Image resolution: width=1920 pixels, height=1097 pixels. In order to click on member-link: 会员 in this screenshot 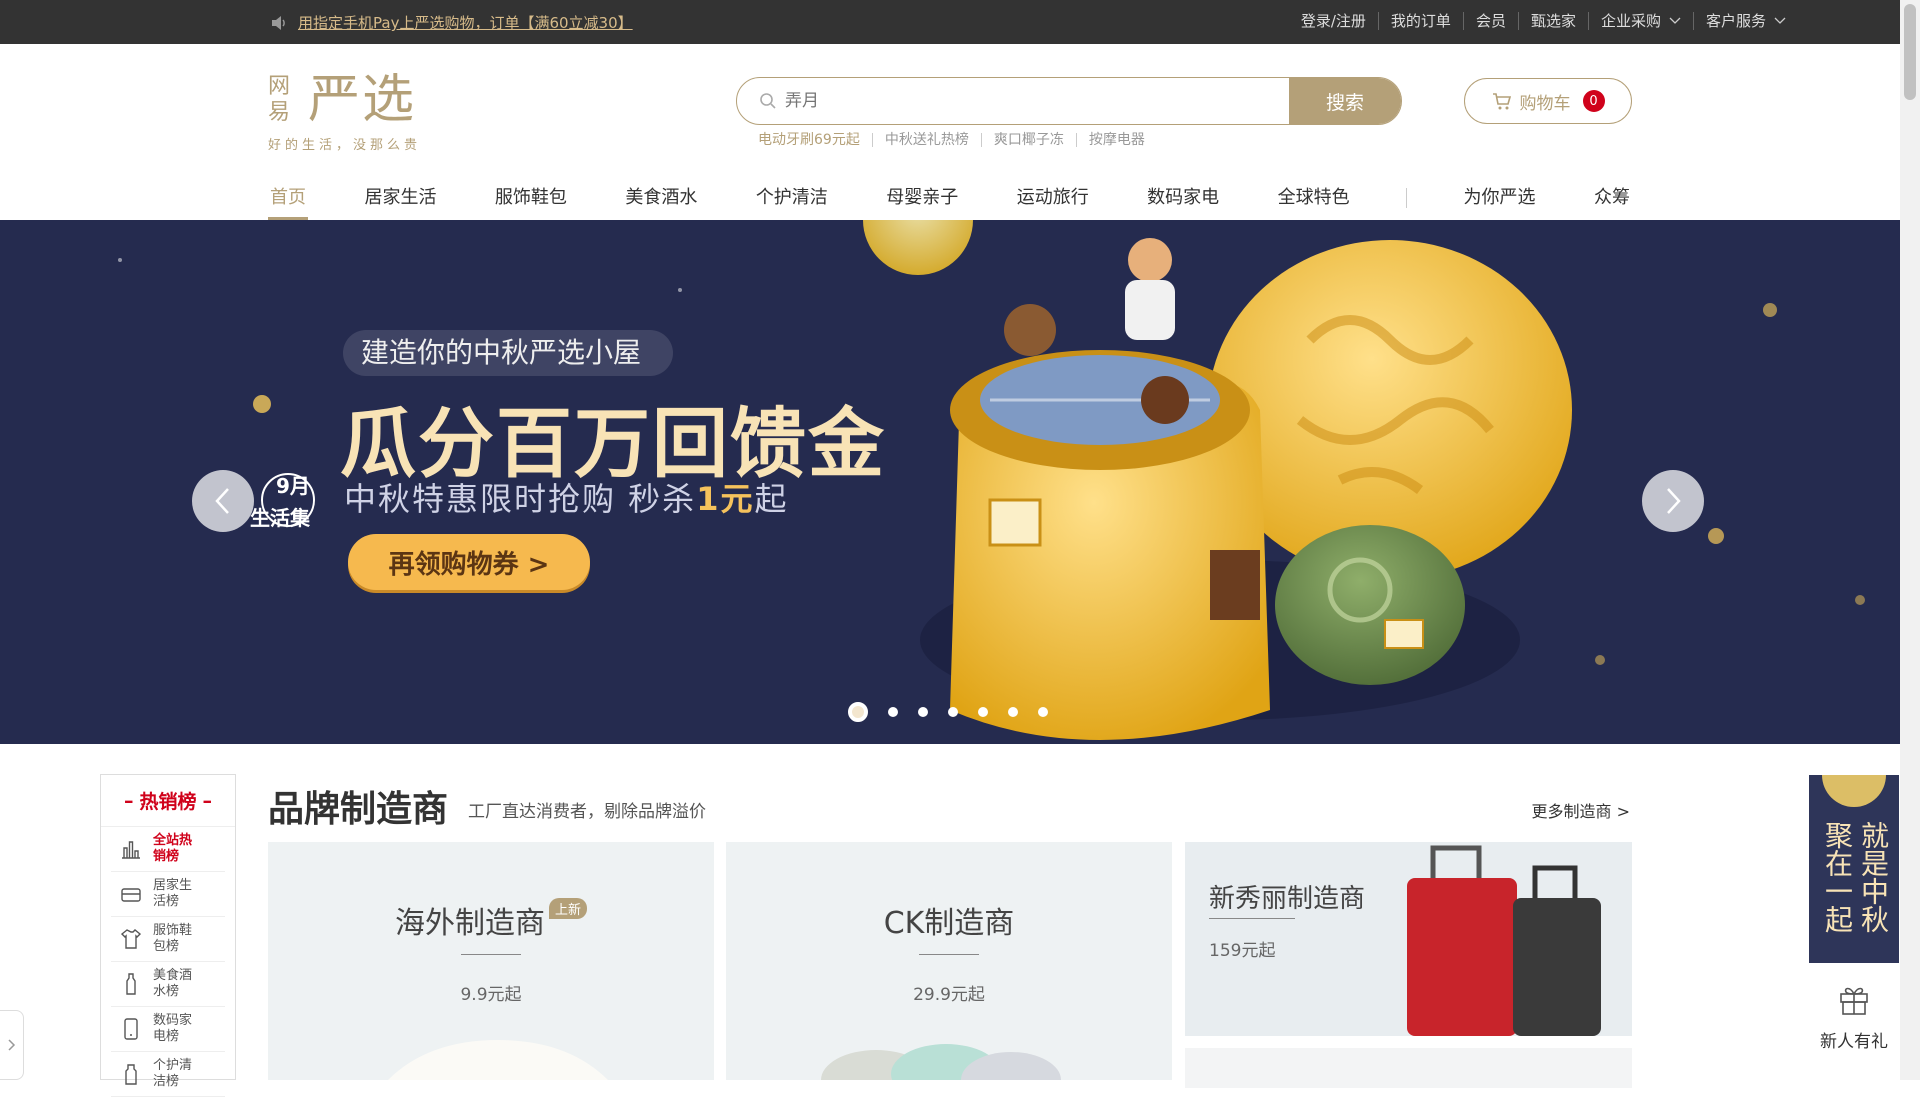, I will do `click(1490, 21)`.